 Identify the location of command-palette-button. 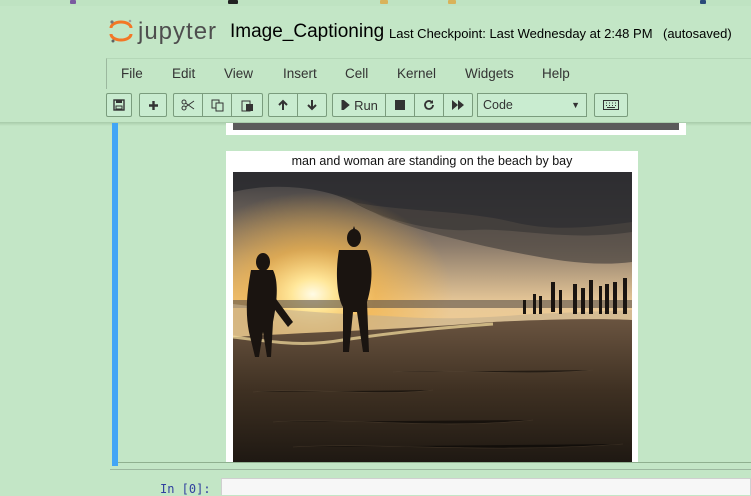
(611, 105).